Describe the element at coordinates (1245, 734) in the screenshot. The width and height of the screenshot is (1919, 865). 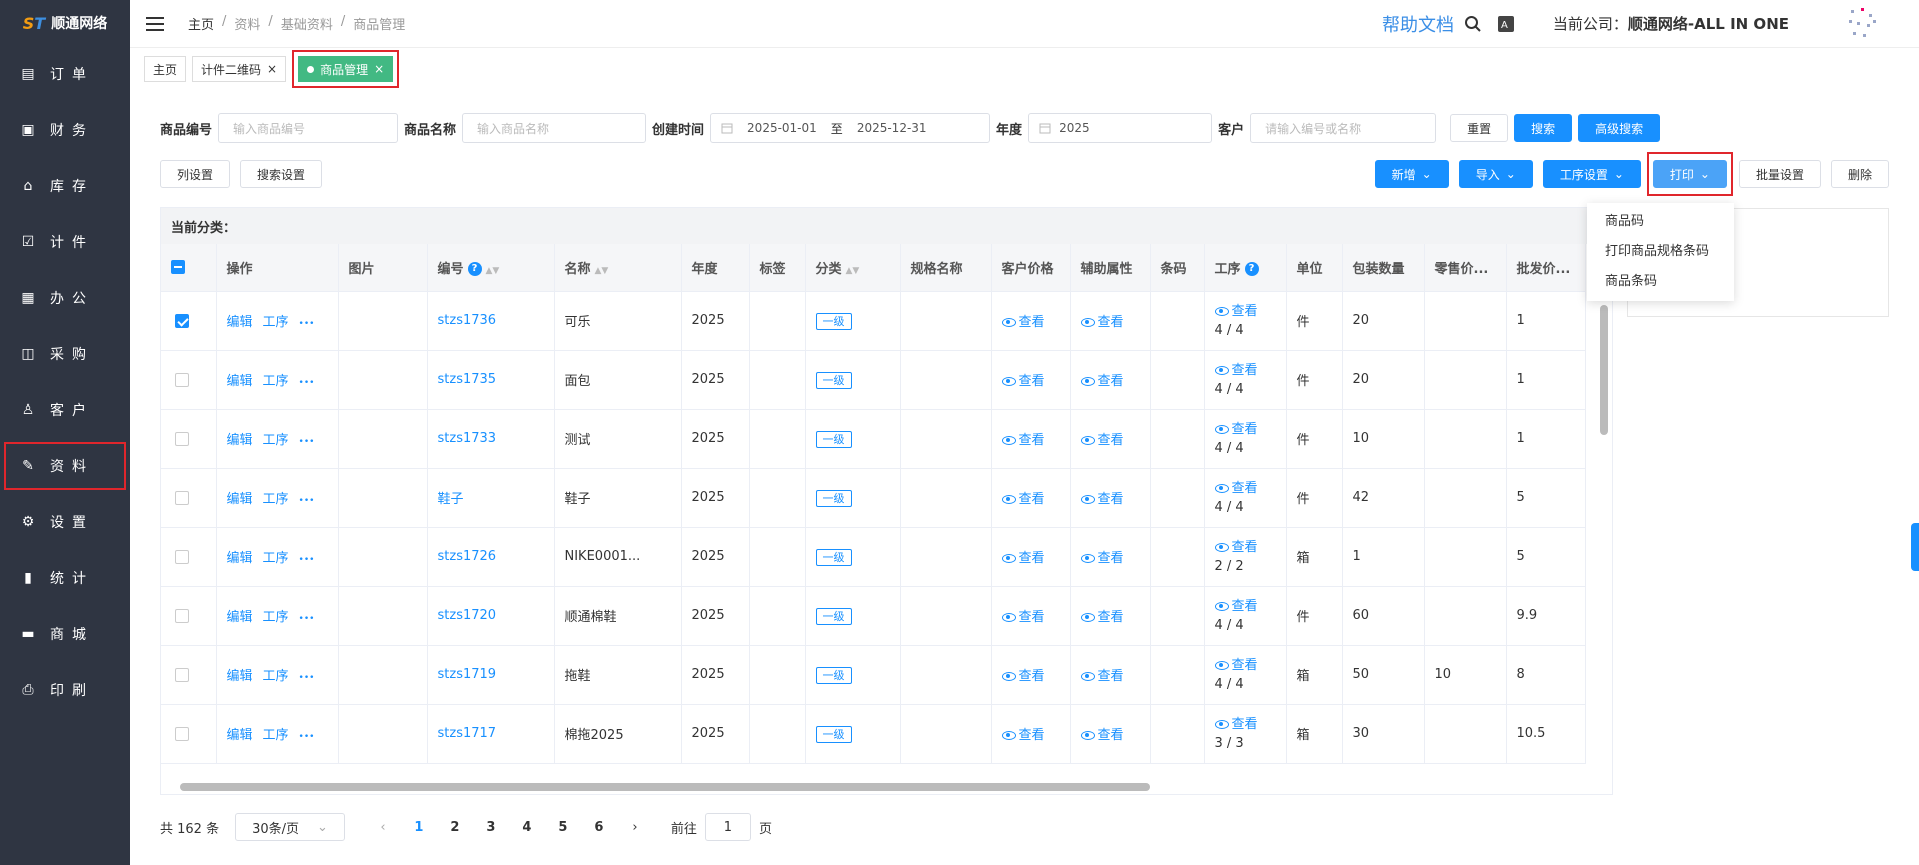
I see `process-cell: 查看 3 / 3` at that location.